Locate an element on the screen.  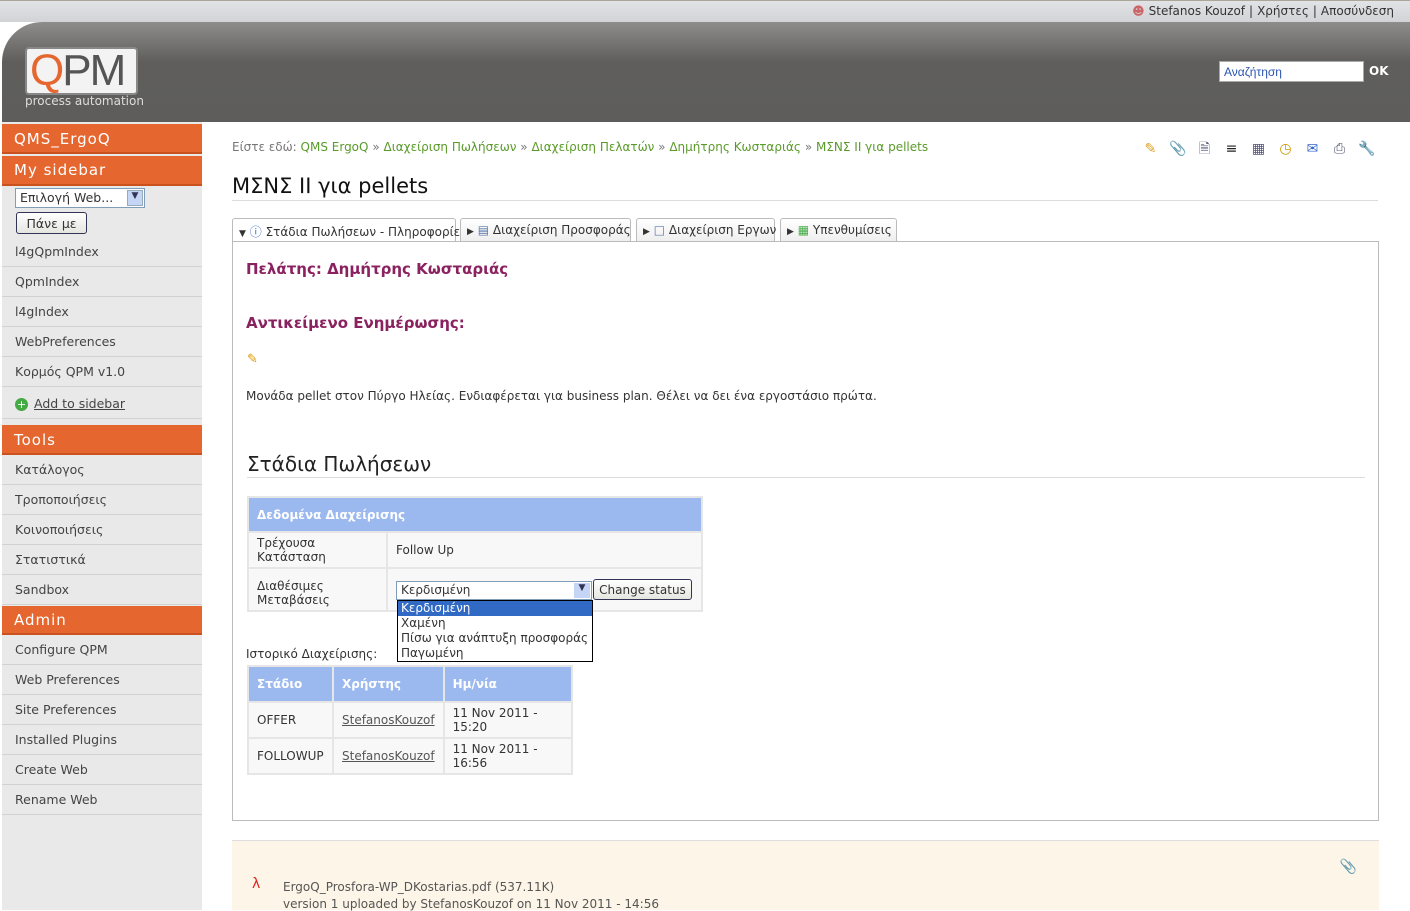
mail-icon: ✉ is located at coordinates (1312, 149).